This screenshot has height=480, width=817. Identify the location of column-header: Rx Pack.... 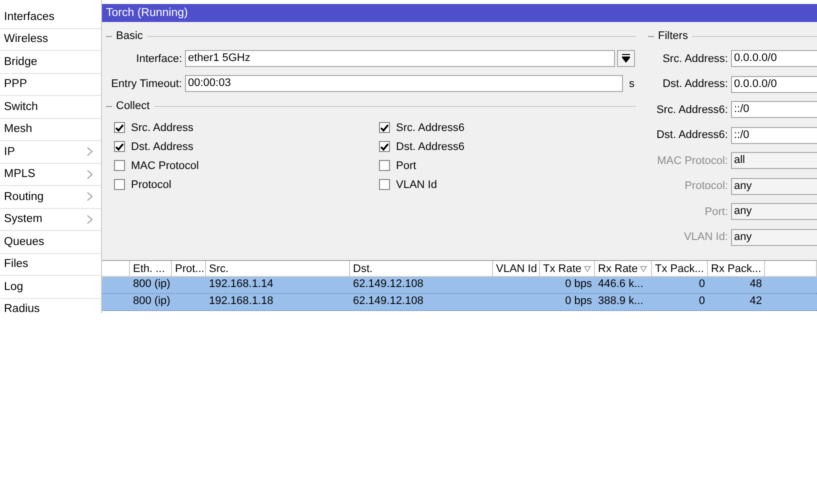
(736, 269).